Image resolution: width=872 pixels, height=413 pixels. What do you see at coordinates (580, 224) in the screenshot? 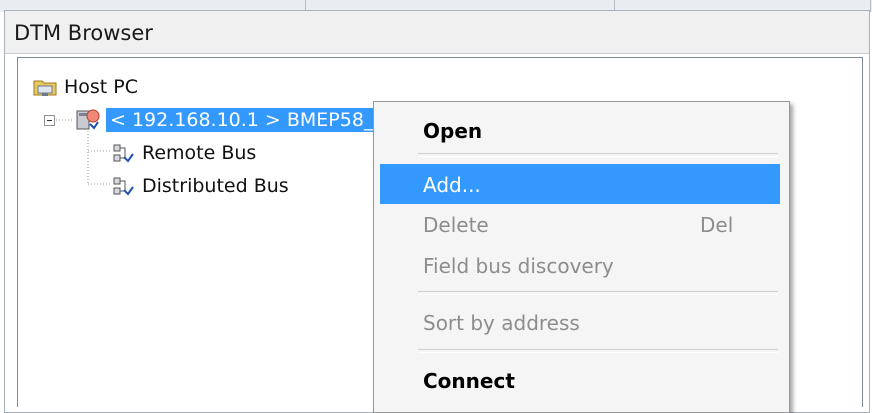
I see `menu-item-delete: Delete Del` at bounding box center [580, 224].